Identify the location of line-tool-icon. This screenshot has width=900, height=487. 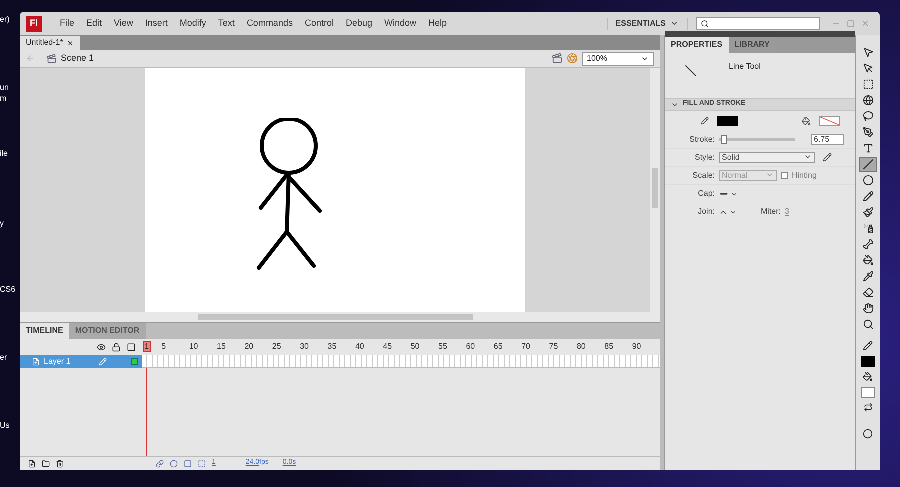
(691, 71).